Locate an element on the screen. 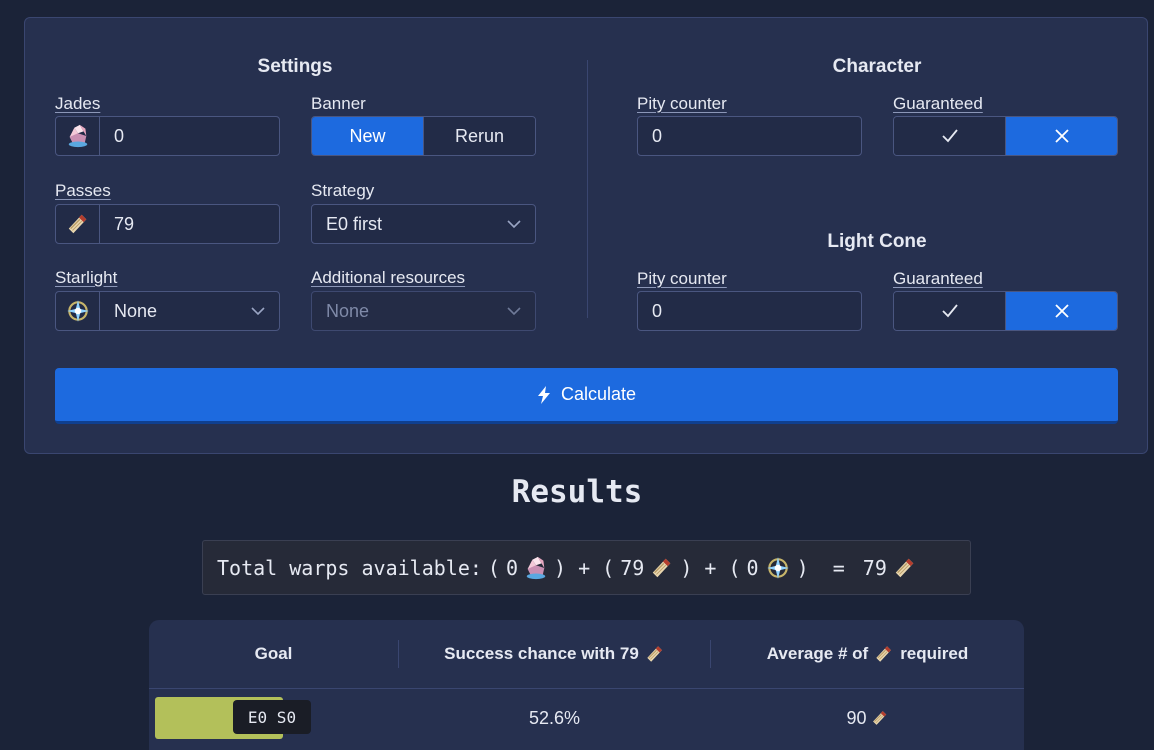  column-divider is located at coordinates (587, 189).